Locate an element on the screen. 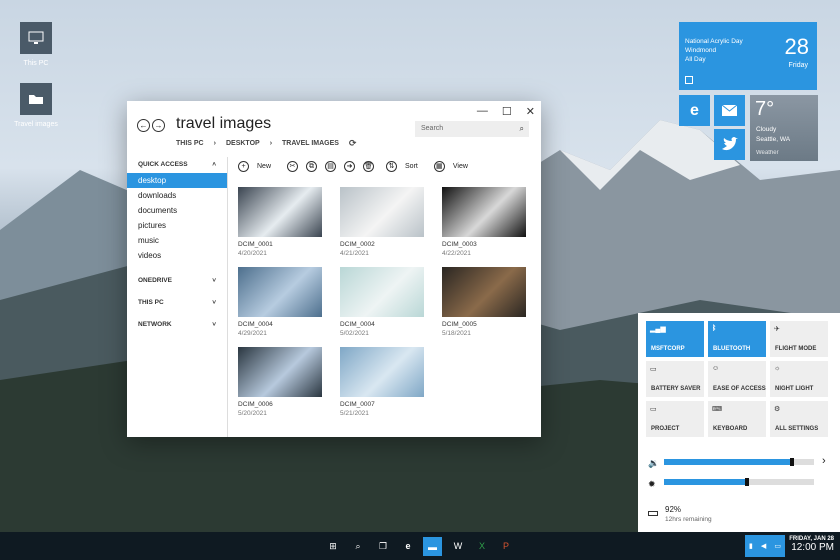  breadcrumb-desktop: DESKTOP is located at coordinates (243, 143).